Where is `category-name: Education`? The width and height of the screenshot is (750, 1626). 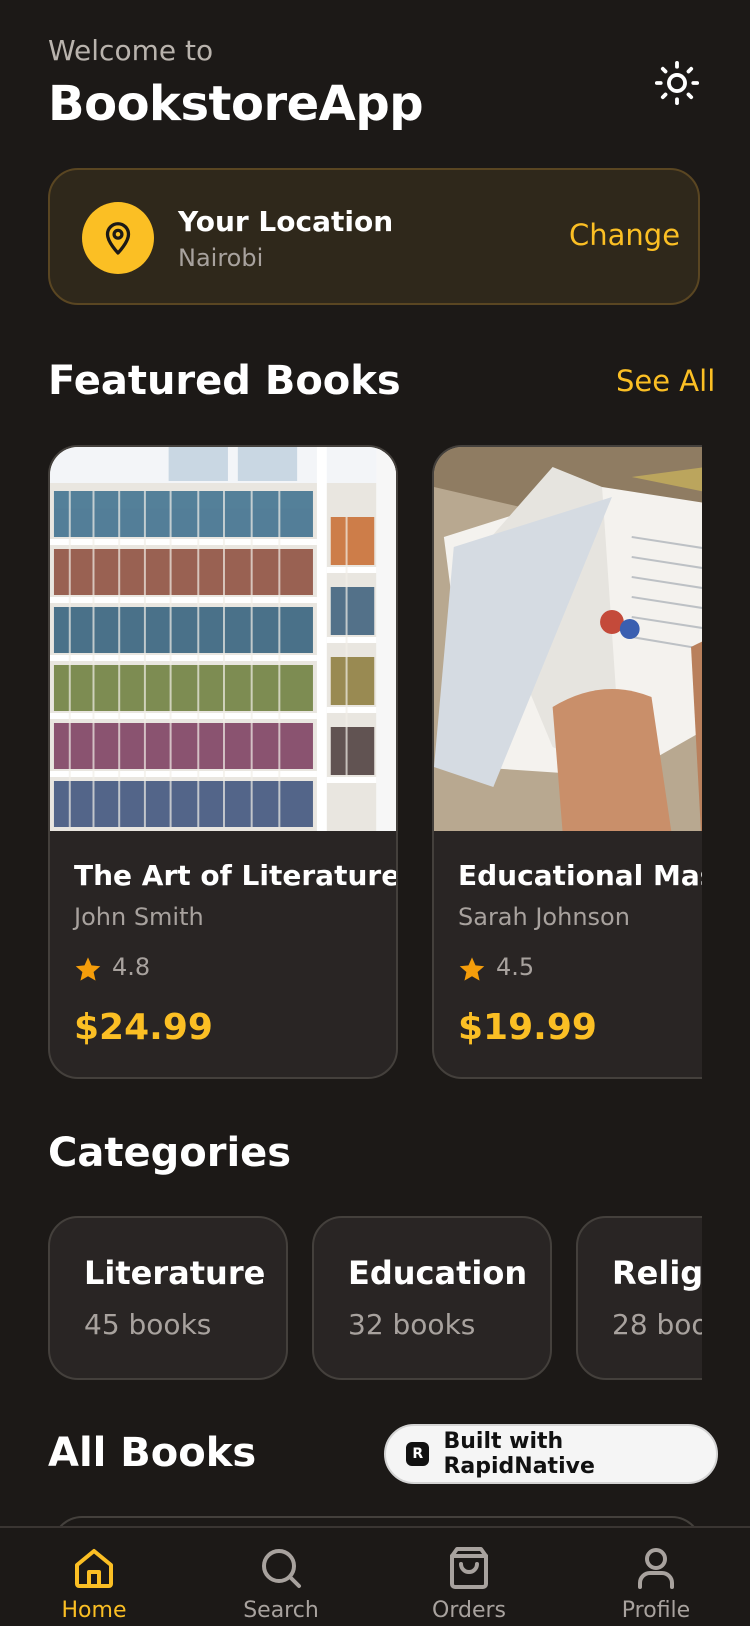 category-name: Education is located at coordinates (438, 1273).